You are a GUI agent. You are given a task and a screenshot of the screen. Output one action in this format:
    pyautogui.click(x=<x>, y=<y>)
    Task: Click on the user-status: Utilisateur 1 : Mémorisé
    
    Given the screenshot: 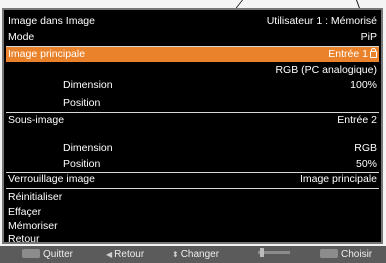 What is the action you would take?
    pyautogui.click(x=321, y=21)
    